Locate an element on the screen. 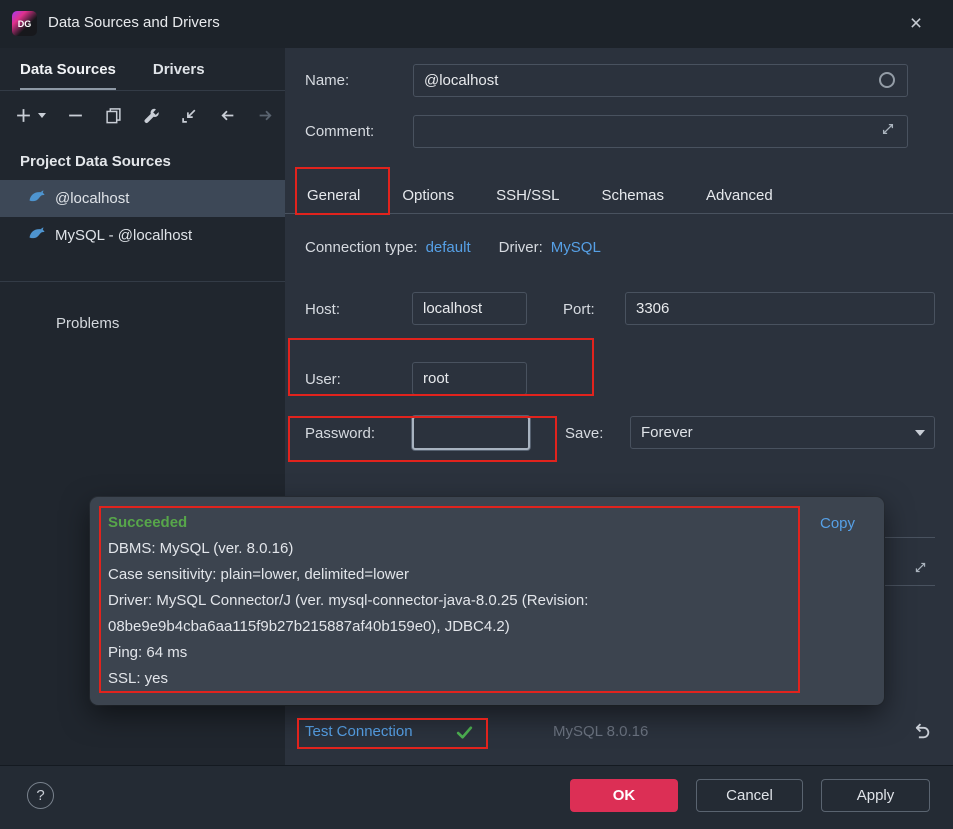  problems-section: Problems is located at coordinates (87, 323).